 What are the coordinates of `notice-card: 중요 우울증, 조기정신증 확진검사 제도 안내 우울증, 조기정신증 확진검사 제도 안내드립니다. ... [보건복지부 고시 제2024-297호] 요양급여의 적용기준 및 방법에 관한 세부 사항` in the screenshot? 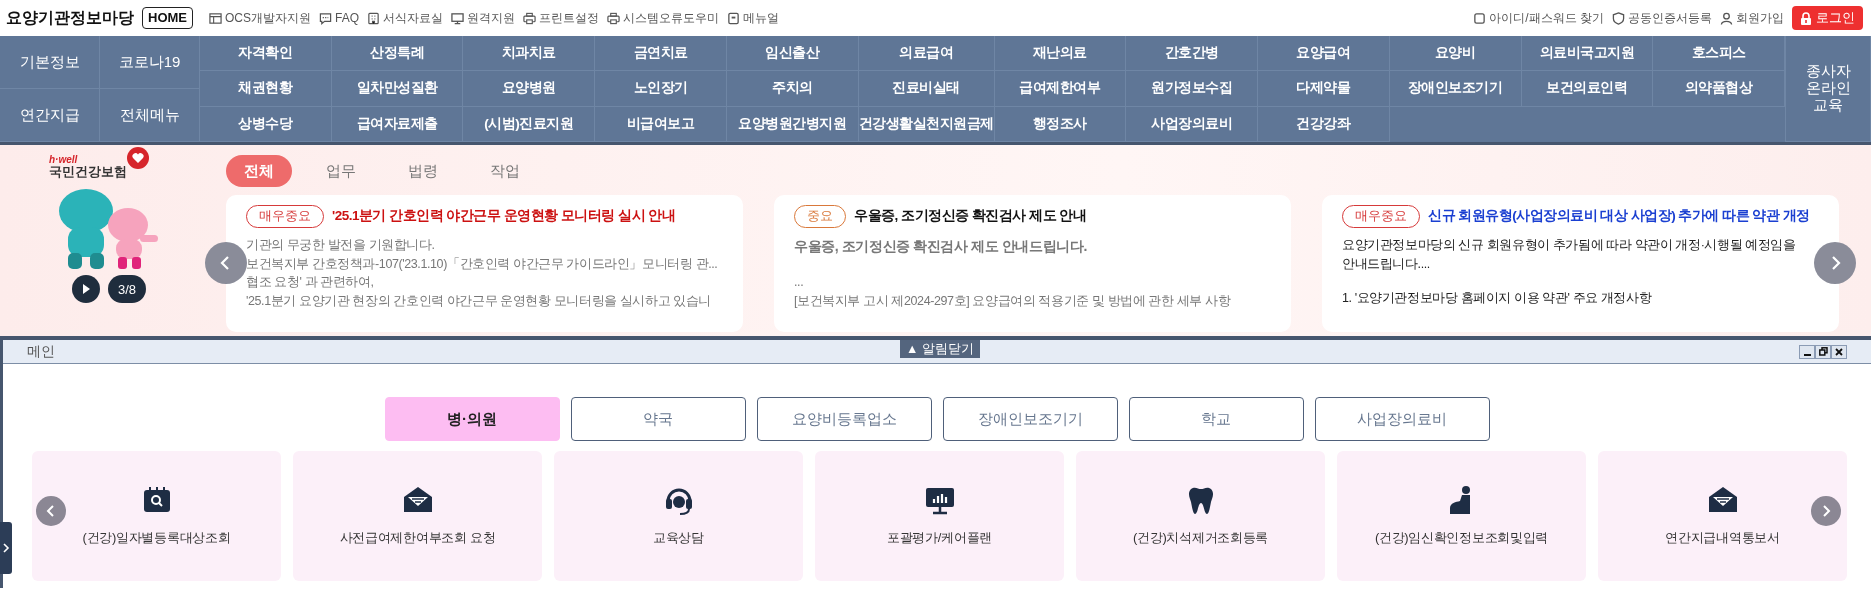 It's located at (1032, 263).